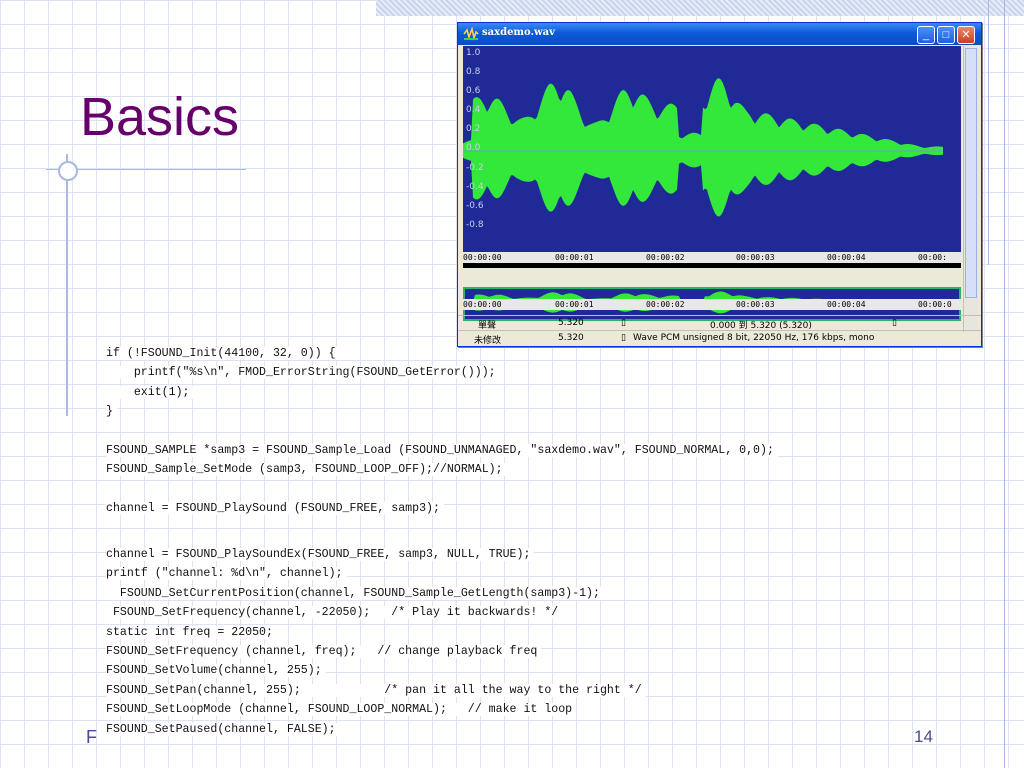 The width and height of the screenshot is (1024, 768). Describe the element at coordinates (471, 34) in the screenshot. I see `wave-app-icon` at that location.